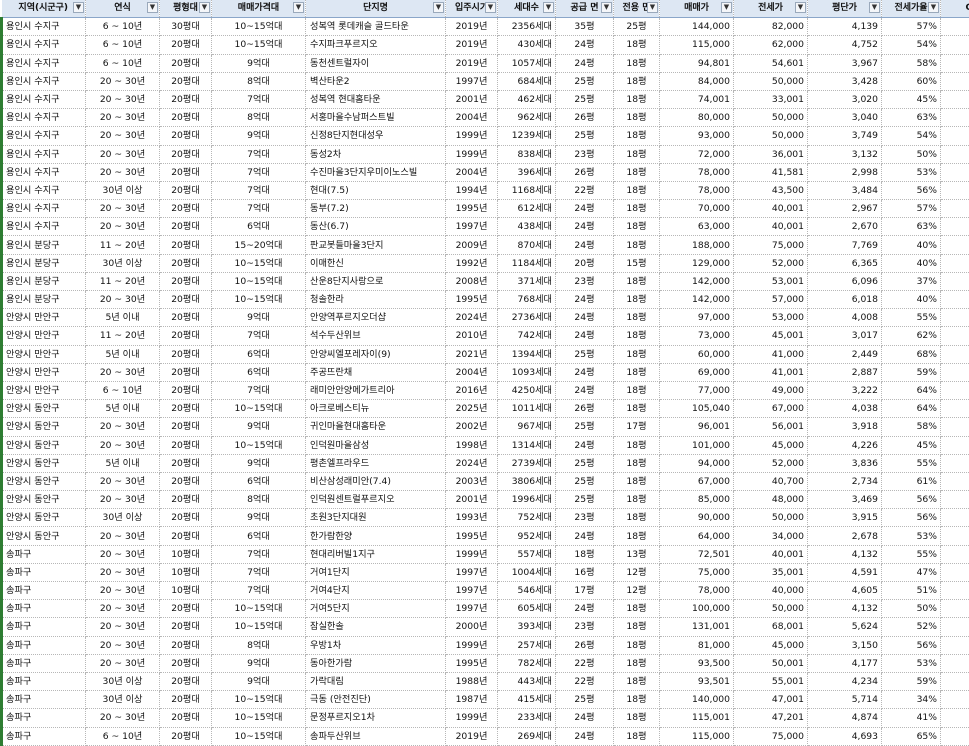 The height and width of the screenshot is (746, 969). I want to click on cell-complex-name: 비산삼성래미안(7.4), so click(376, 481).